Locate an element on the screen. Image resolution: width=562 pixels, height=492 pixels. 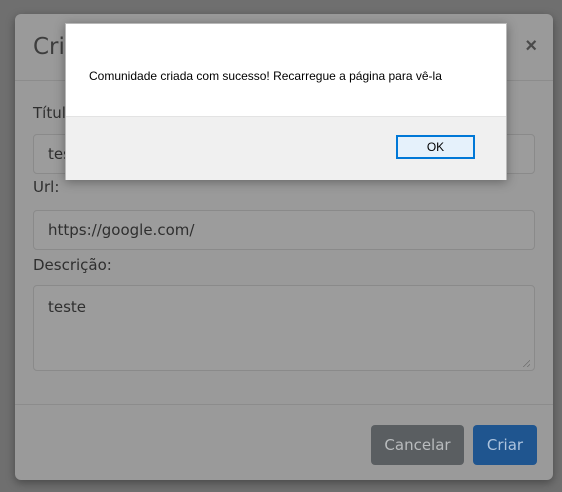
ok-button: OK is located at coordinates (435, 147).